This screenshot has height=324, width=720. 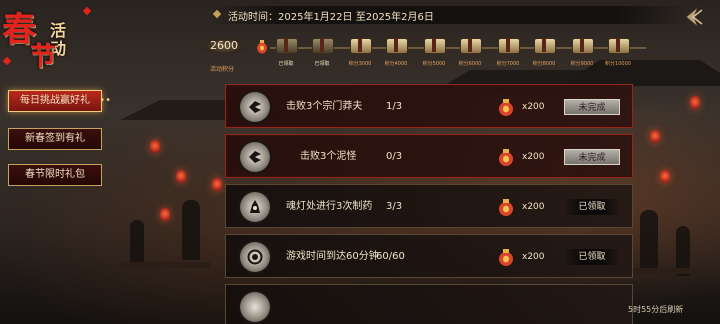 What do you see at coordinates (394, 206) in the screenshot?
I see `task-progress: 3/3` at bounding box center [394, 206].